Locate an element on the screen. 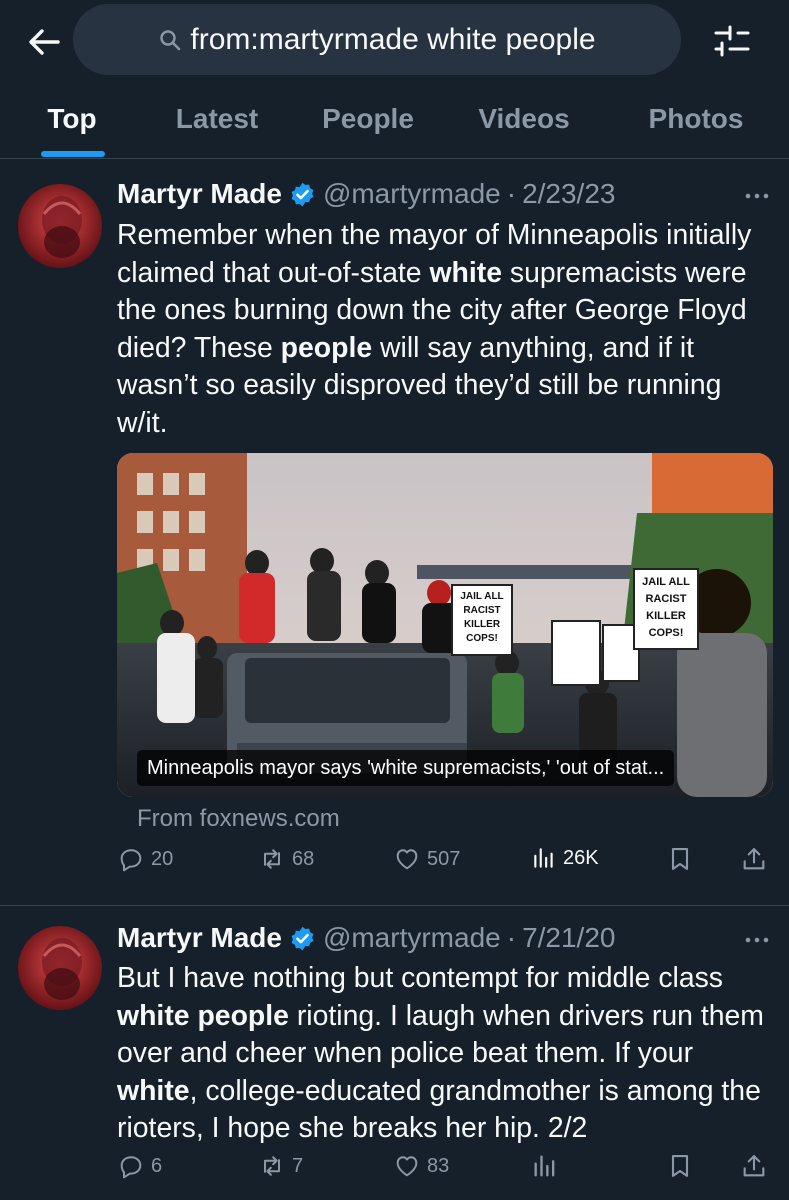 The height and width of the screenshot is (1200, 789). like-count: 507 is located at coordinates (444, 858).